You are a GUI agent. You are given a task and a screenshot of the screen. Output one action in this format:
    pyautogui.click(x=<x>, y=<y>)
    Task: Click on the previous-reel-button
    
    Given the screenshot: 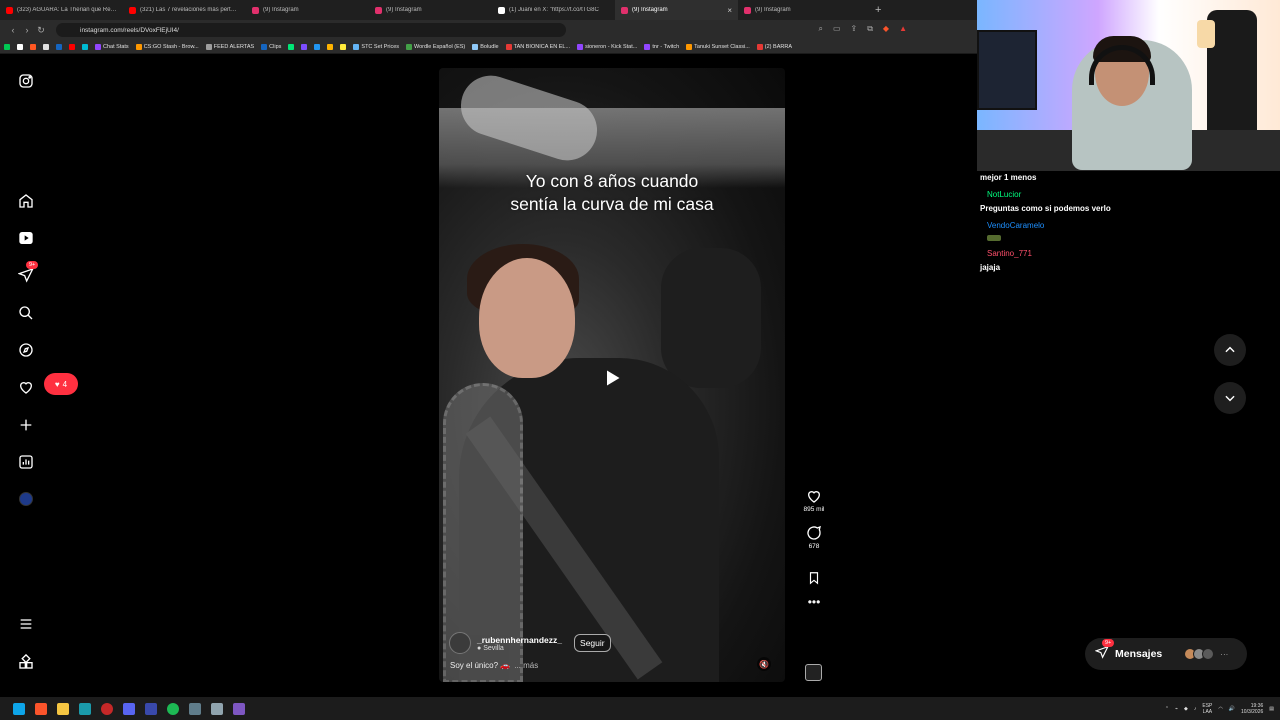 What is the action you would take?
    pyautogui.click(x=1230, y=350)
    